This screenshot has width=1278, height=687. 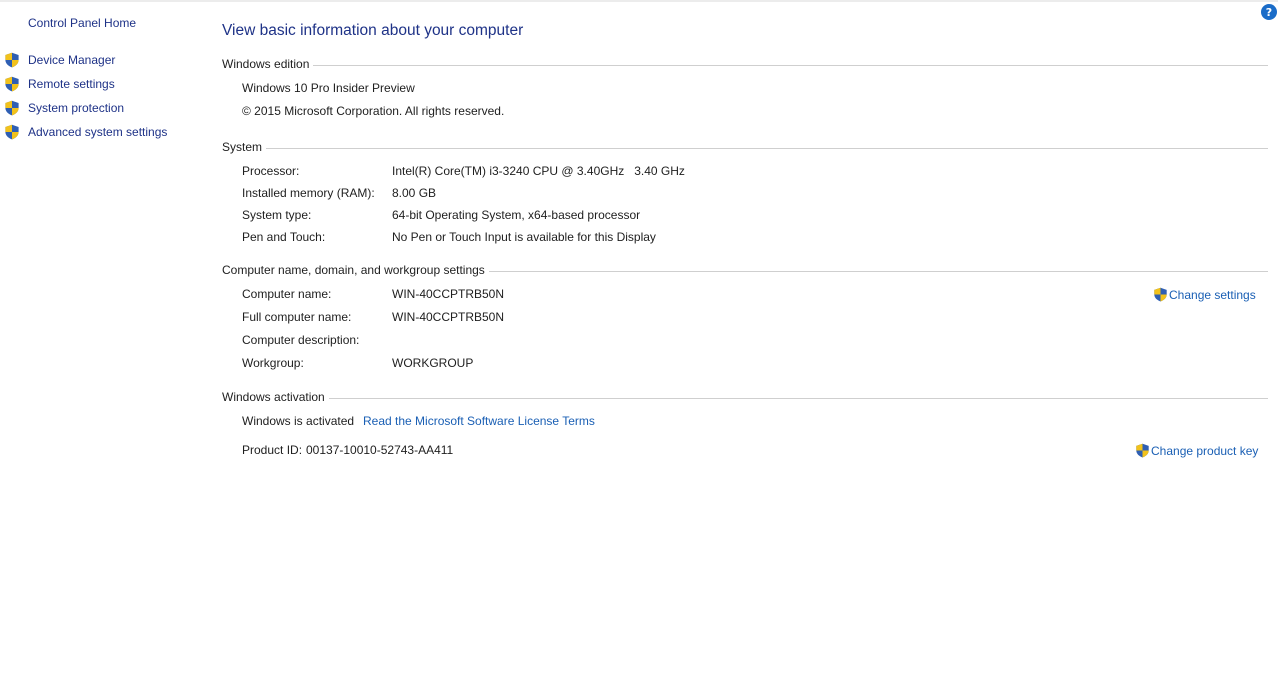 I want to click on section-header-system: System, so click(x=745, y=147).